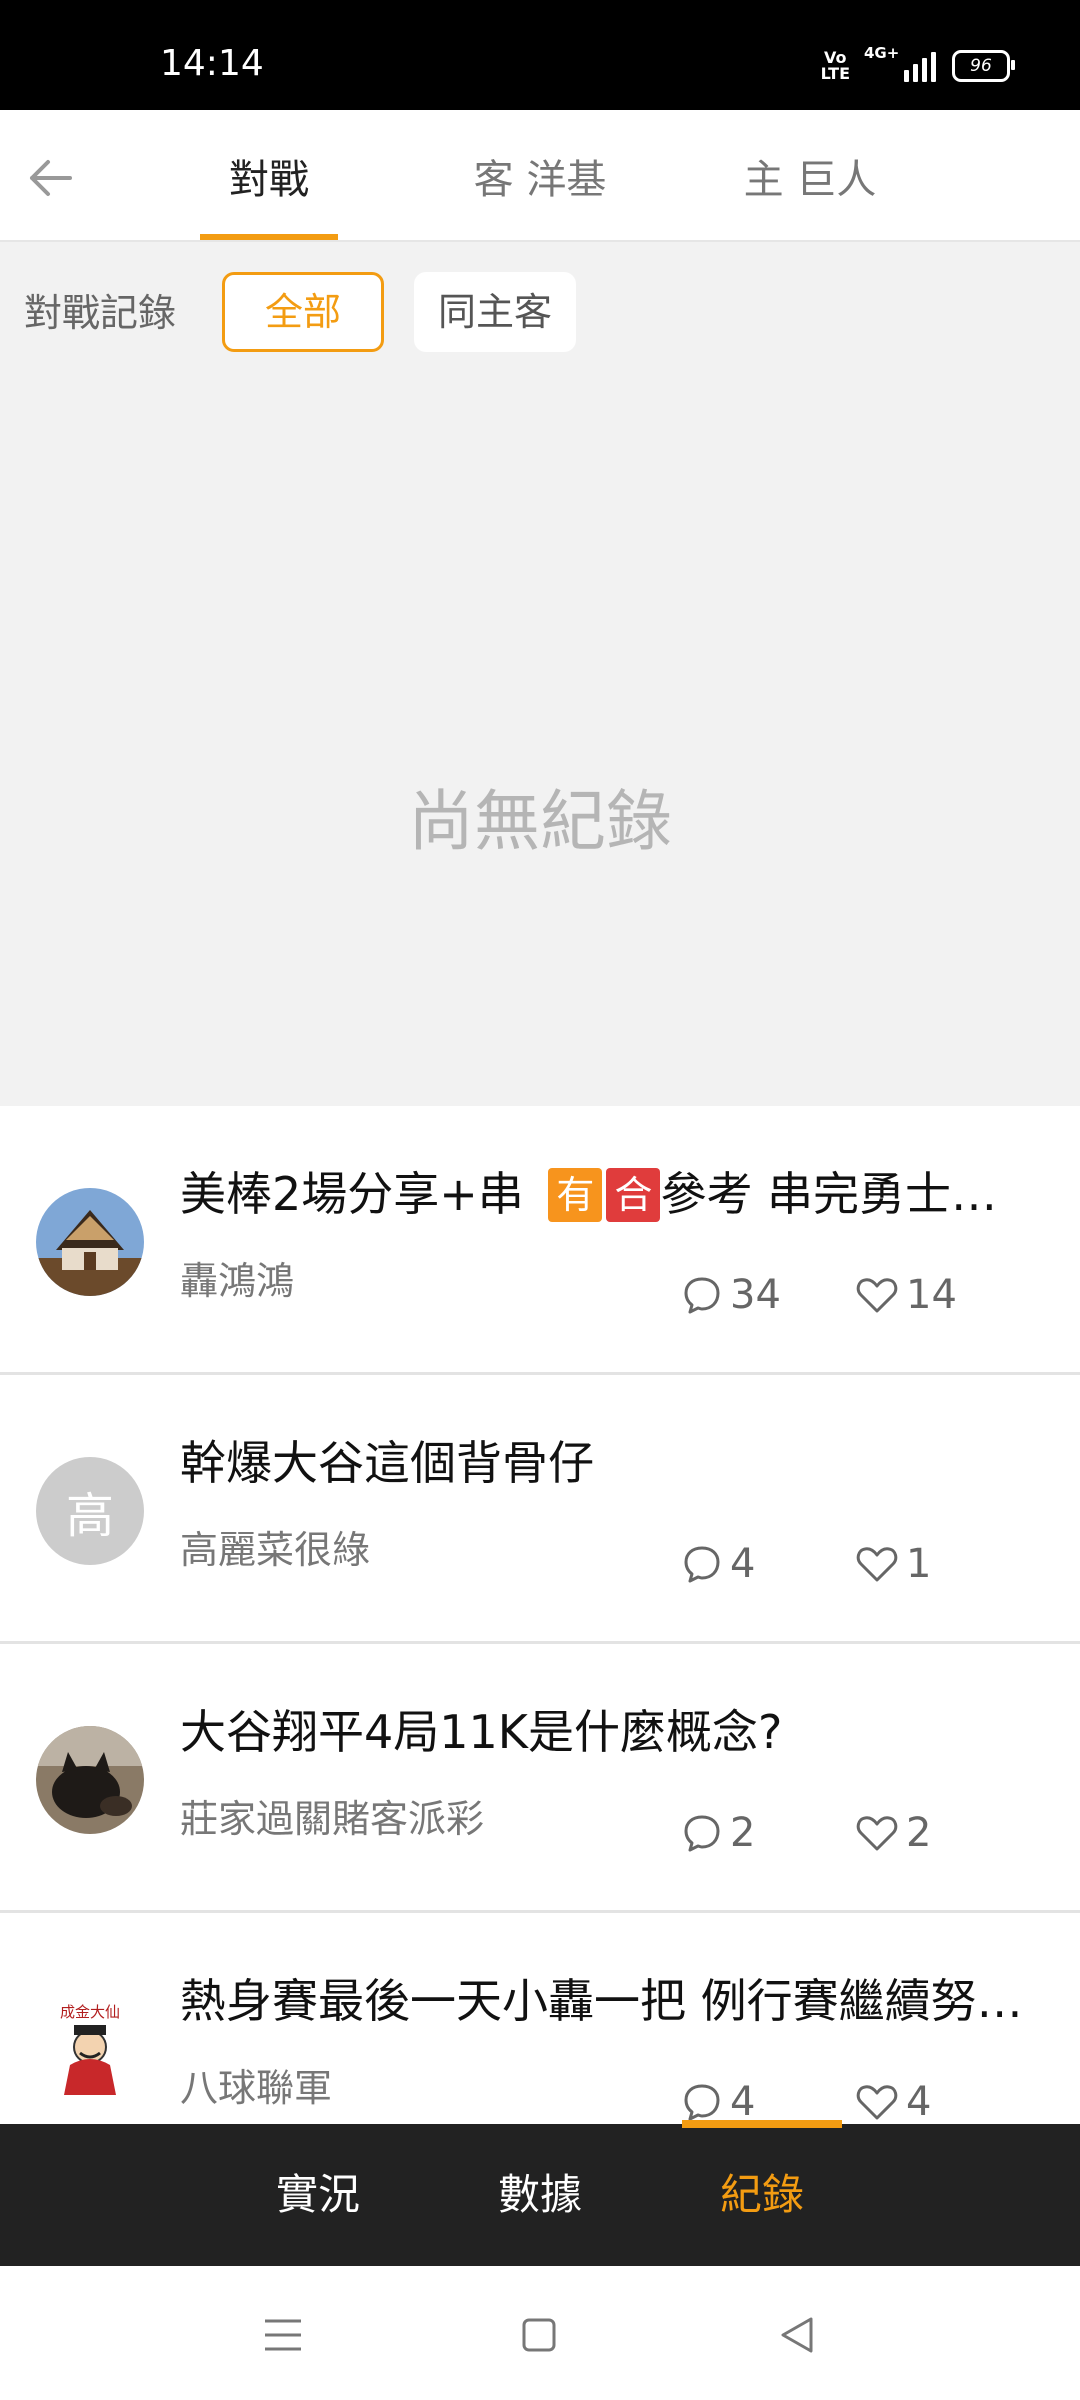 The width and height of the screenshot is (1080, 2400). I want to click on post-title-text: 美棒2場分享+串, so click(359, 1194).